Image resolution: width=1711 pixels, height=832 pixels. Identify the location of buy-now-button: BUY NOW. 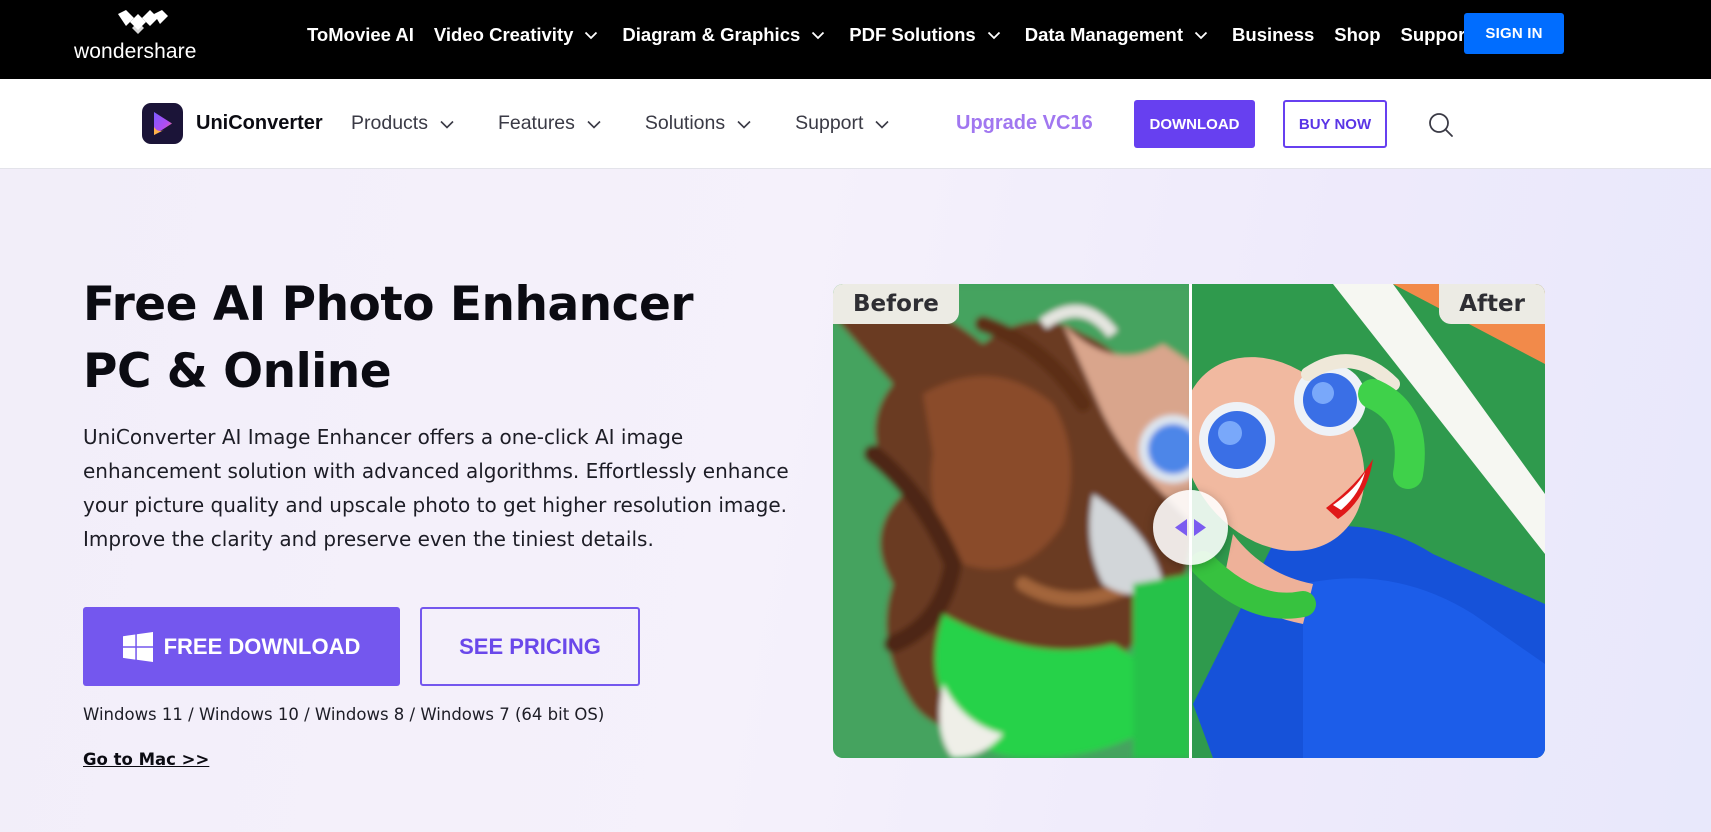
(1335, 124).